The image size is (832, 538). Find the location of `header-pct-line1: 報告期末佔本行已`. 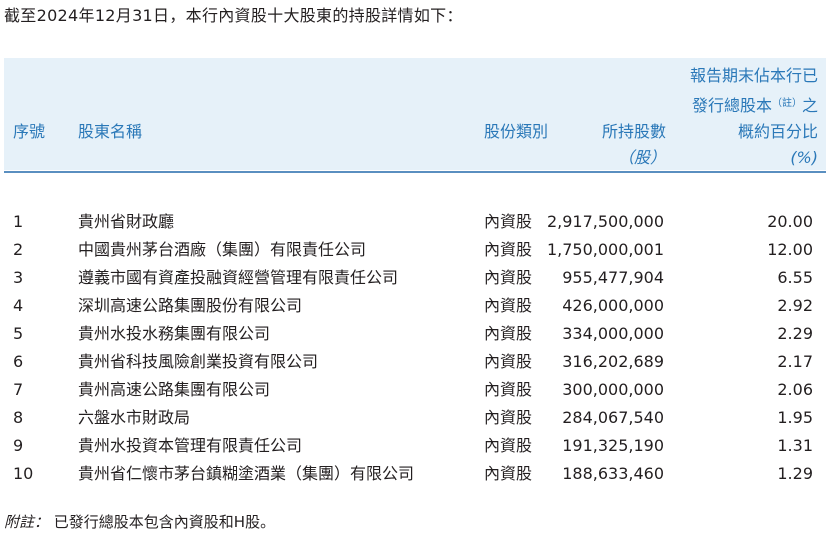

header-pct-line1: 報告期末佔本行已 is located at coordinates (753, 75).